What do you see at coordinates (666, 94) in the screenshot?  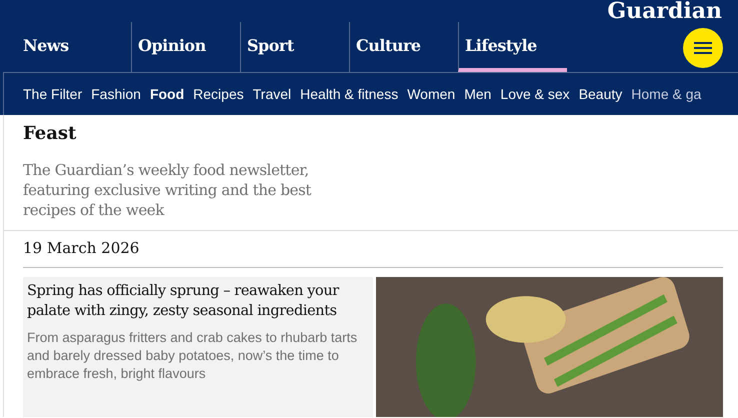 I see `subnav-link: Home & ga` at bounding box center [666, 94].